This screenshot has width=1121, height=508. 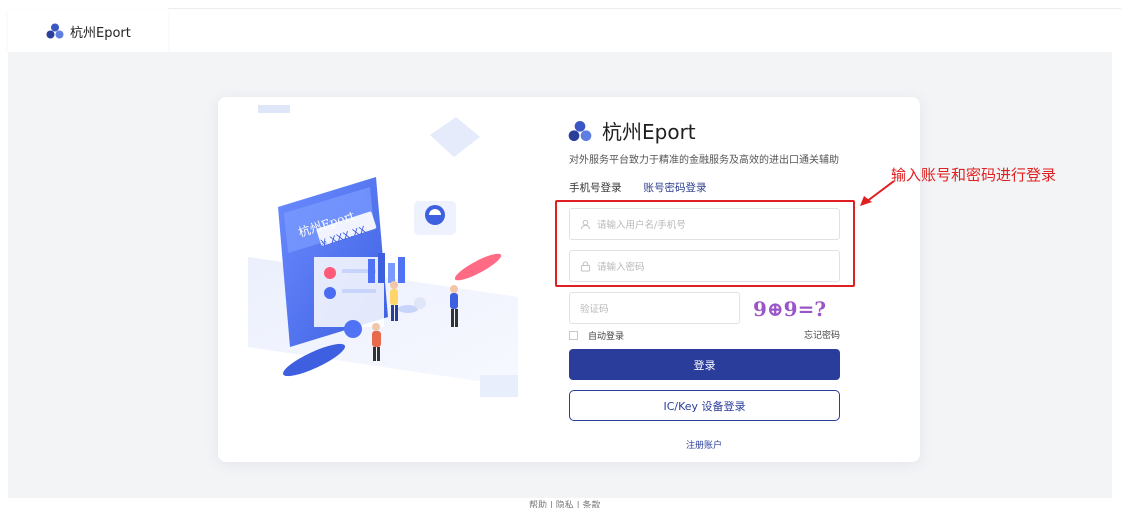 I want to click on remember-checkbox, so click(x=573, y=335).